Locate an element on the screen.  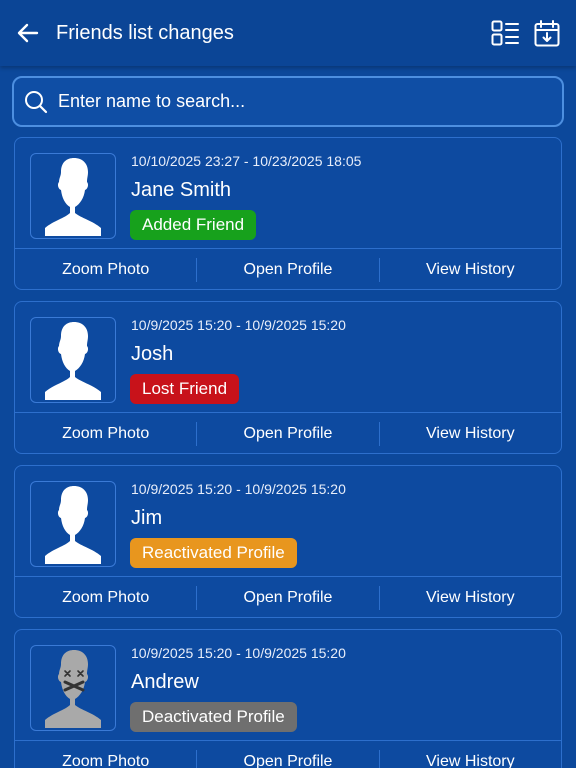
search-box is located at coordinates (288, 101).